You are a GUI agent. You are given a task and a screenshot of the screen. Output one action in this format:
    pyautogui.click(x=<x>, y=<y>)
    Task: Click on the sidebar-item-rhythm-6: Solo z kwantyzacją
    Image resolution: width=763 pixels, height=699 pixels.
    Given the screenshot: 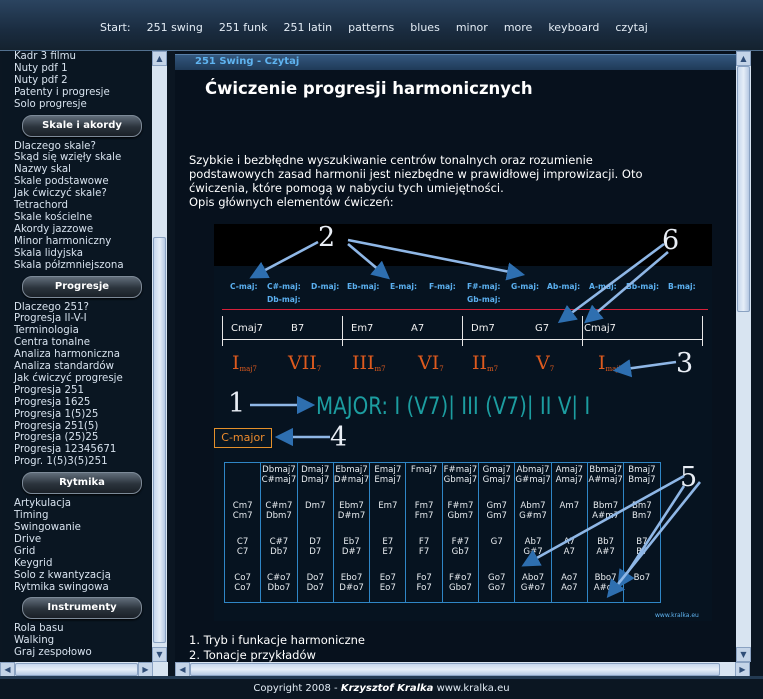 What is the action you would take?
    pyautogui.click(x=84, y=576)
    